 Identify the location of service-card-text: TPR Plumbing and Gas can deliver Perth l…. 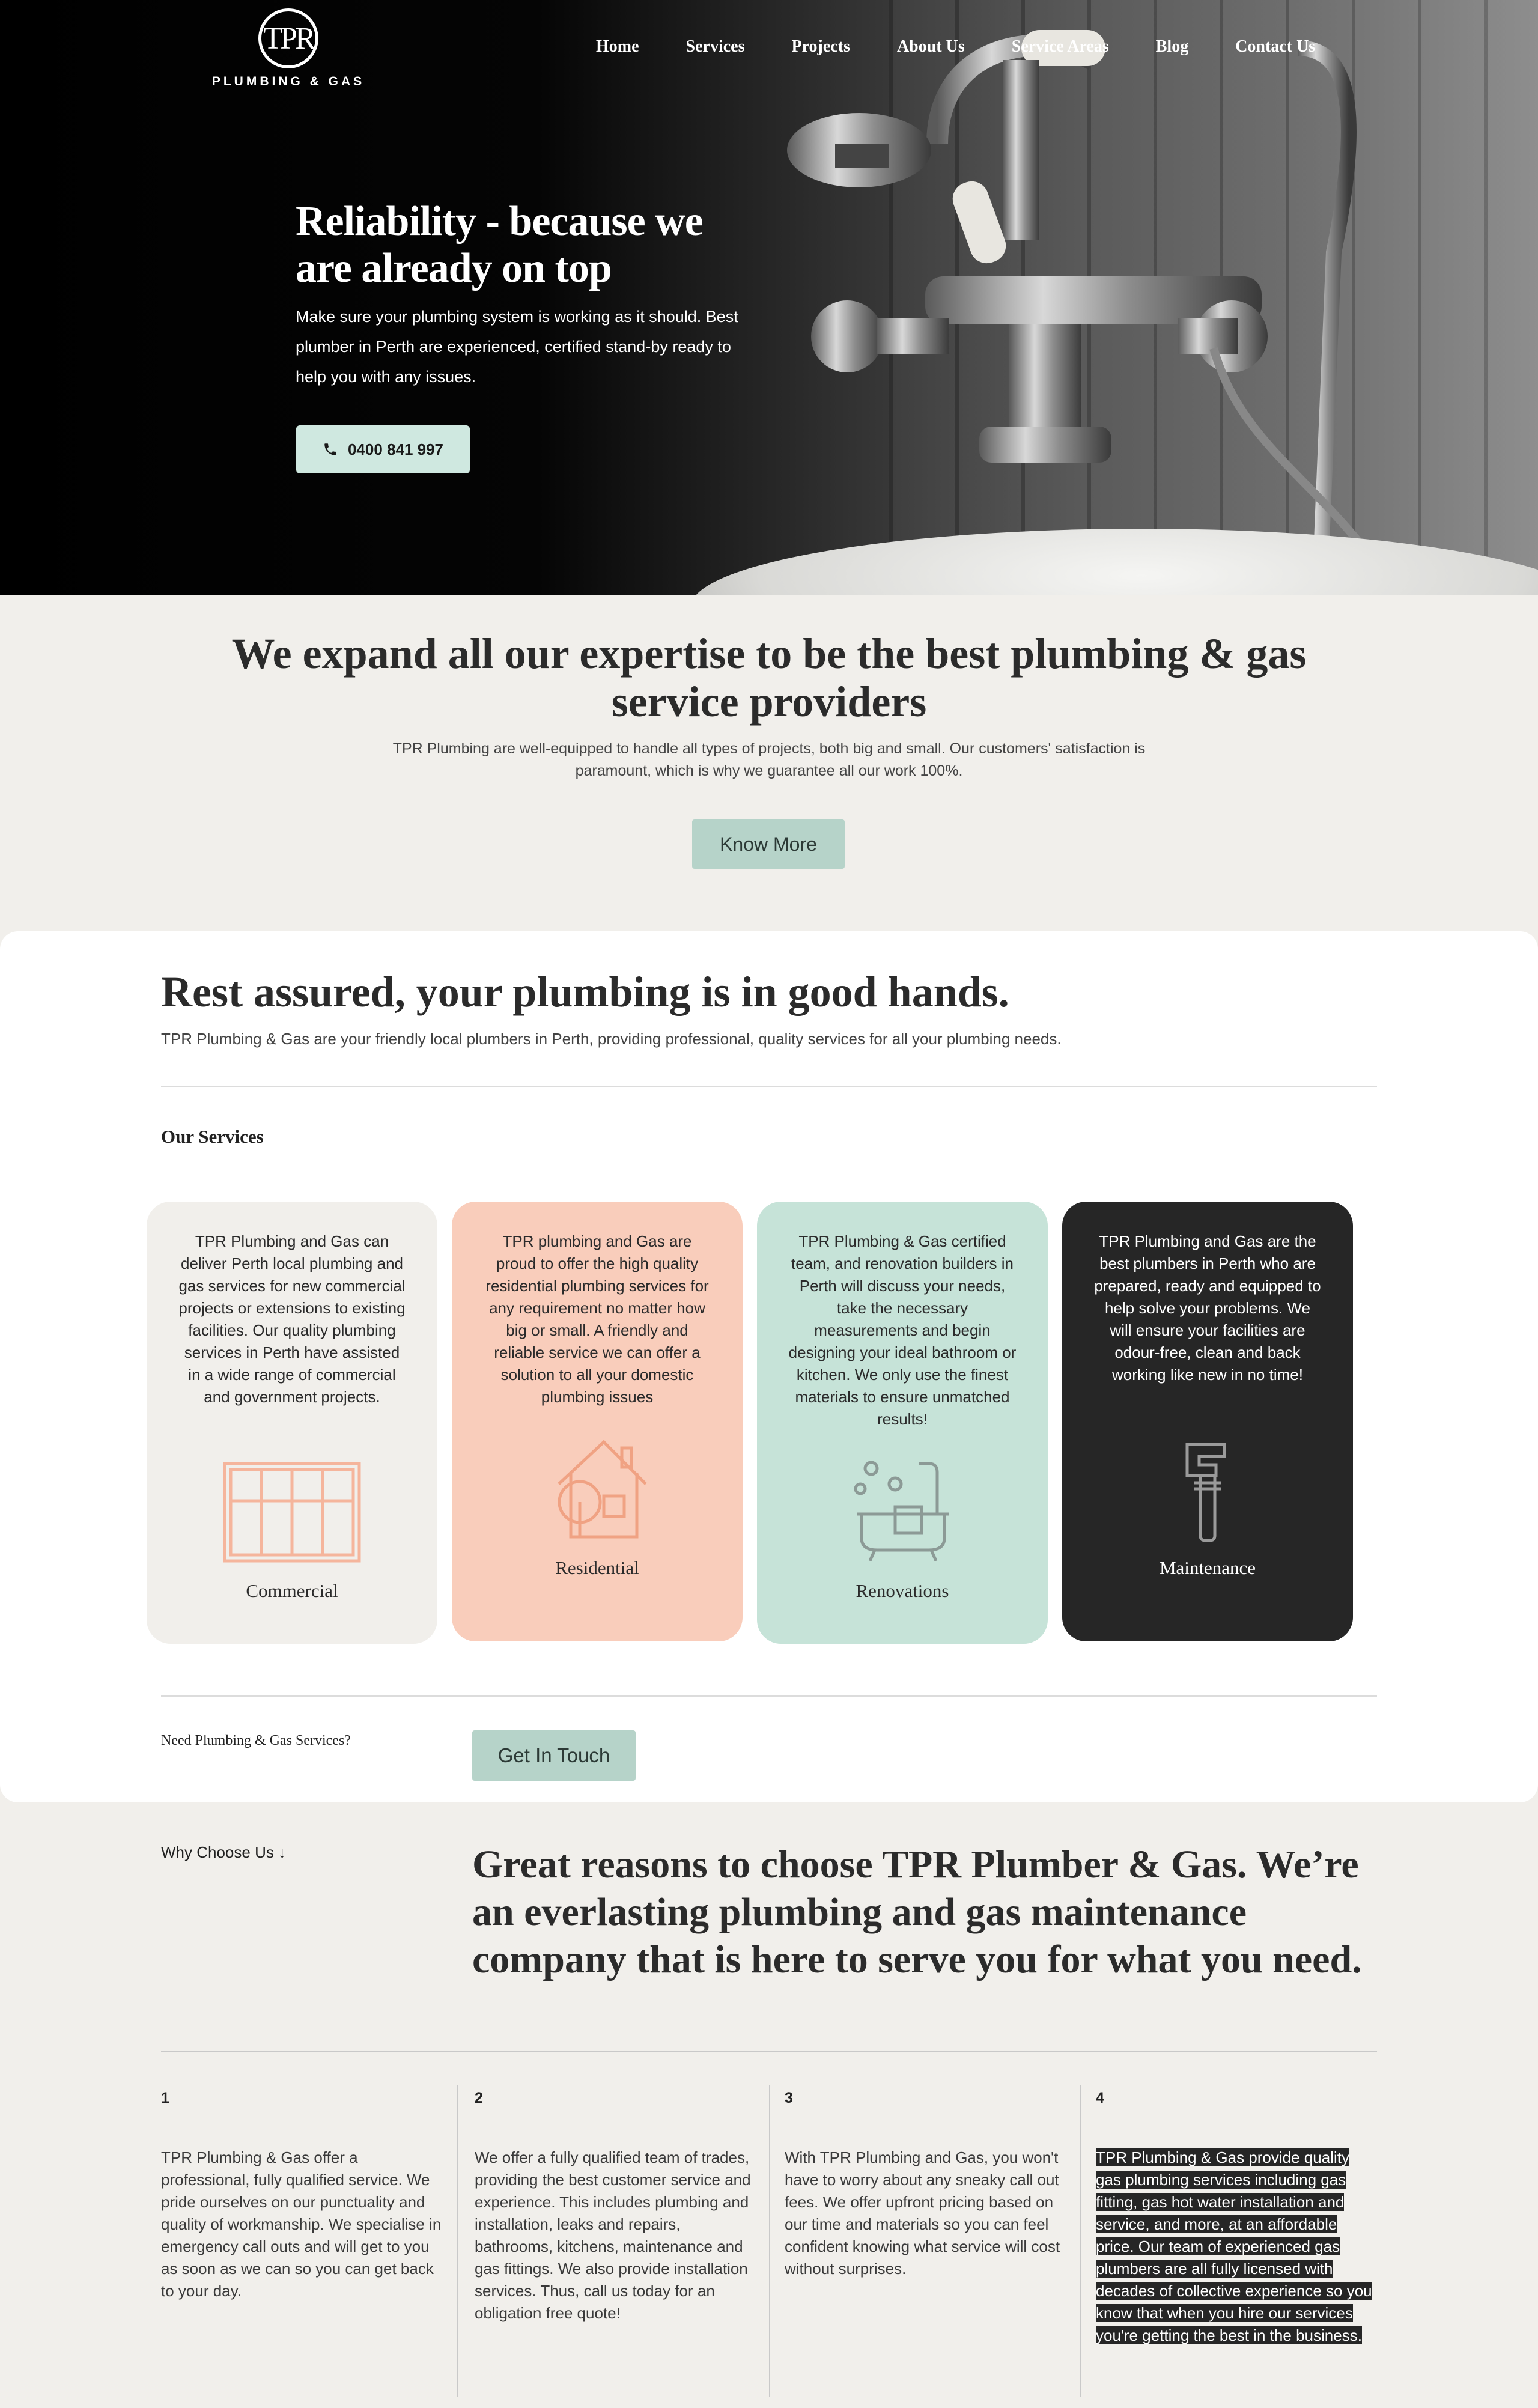
(292, 1319).